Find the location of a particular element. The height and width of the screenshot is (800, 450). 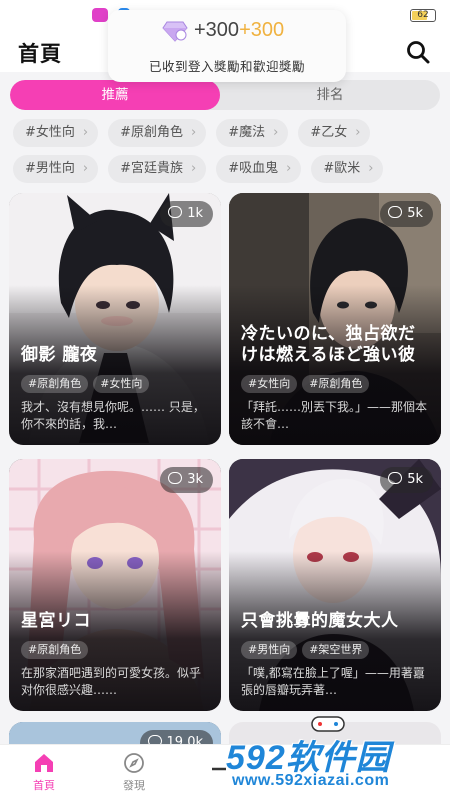

card-tag: #男性向 is located at coordinates (269, 650).